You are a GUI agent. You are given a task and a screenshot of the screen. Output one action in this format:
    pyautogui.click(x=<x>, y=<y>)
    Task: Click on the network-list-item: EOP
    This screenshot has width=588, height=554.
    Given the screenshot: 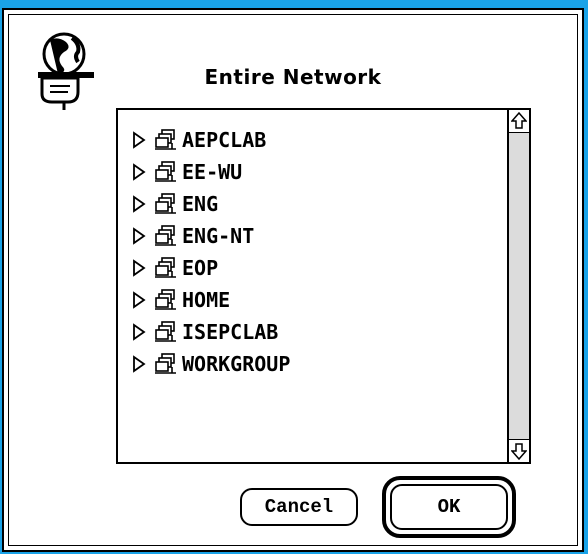 What is the action you would take?
    pyautogui.click(x=175, y=268)
    